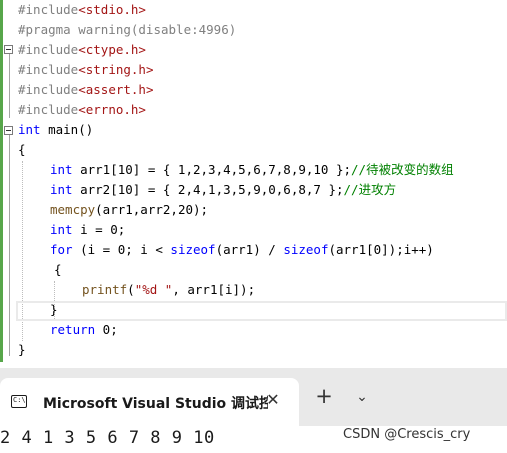 The width and height of the screenshot is (507, 453). Describe the element at coordinates (253, 439) in the screenshot. I see `console-output-area: 2 4 1 3 5 6 7 8 9 10 CSDN @Crescis_cry` at that location.